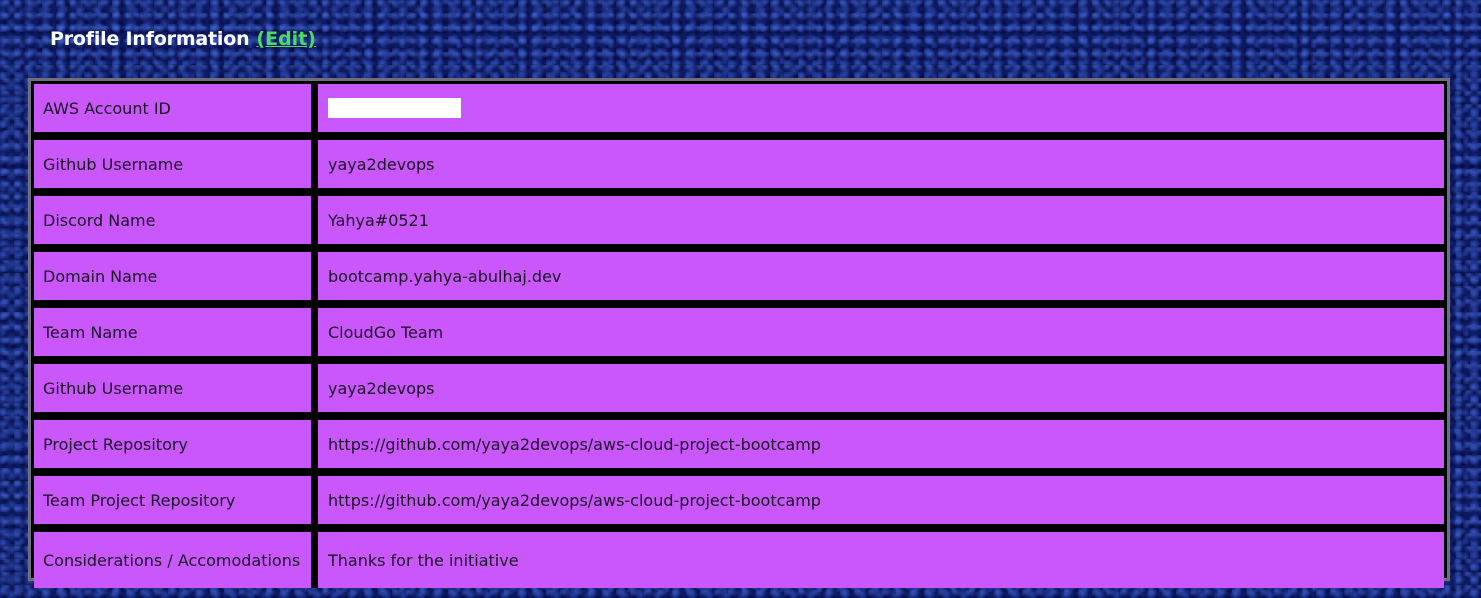 The image size is (1481, 598). Describe the element at coordinates (176, 448) in the screenshot. I see `row-label: Project Repository` at that location.